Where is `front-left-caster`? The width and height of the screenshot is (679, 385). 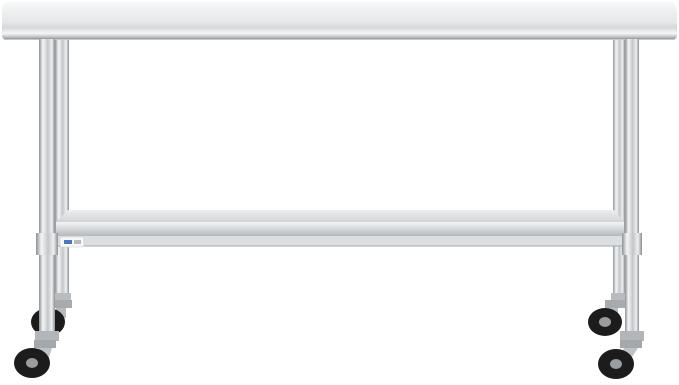 front-left-caster is located at coordinates (35, 359).